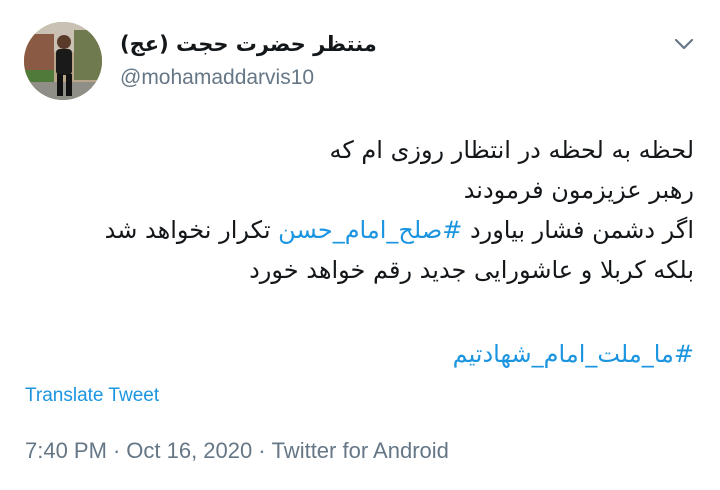  Describe the element at coordinates (370, 230) in the screenshot. I see `hashtag-link: #صلح_امام_حسن` at that location.